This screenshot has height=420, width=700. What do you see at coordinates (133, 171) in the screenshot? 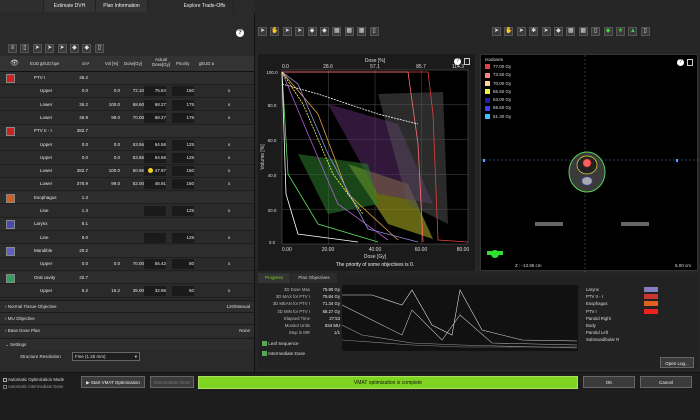
I see `cell-dose: 50.96` at bounding box center [133, 171].